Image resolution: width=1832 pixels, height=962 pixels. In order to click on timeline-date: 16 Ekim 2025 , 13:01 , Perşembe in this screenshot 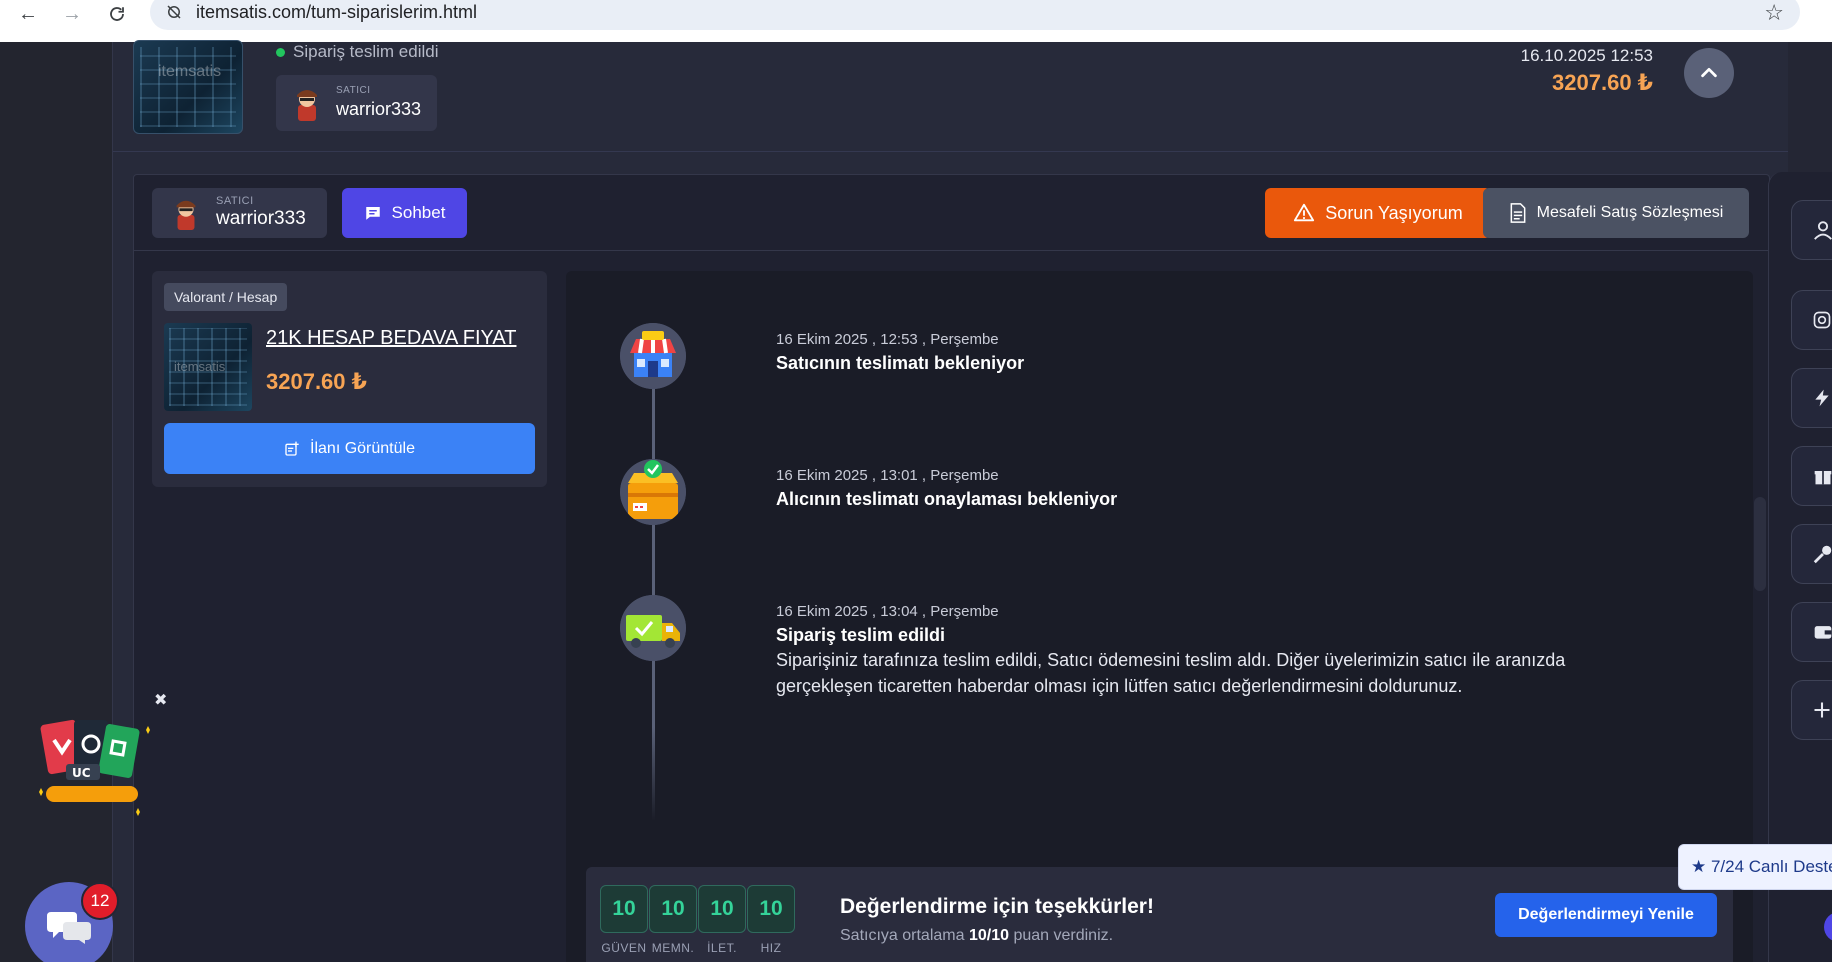, I will do `click(887, 475)`.